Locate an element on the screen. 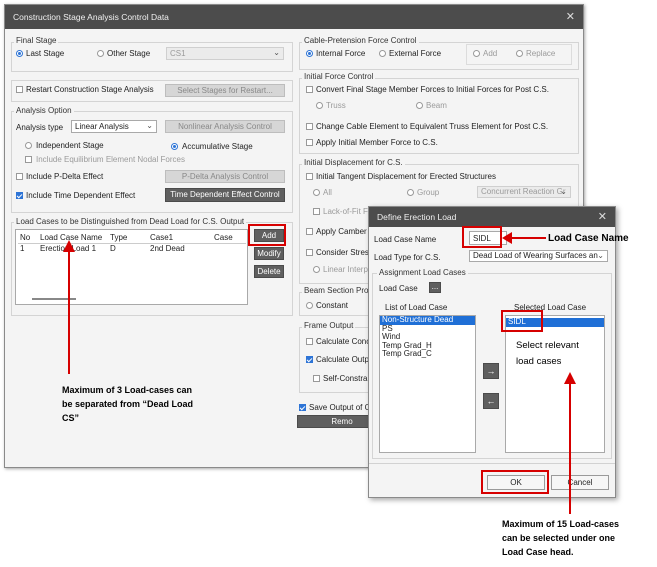 The height and width of the screenshot is (567, 657). load-case-field-label: Load Case is located at coordinates (398, 288).